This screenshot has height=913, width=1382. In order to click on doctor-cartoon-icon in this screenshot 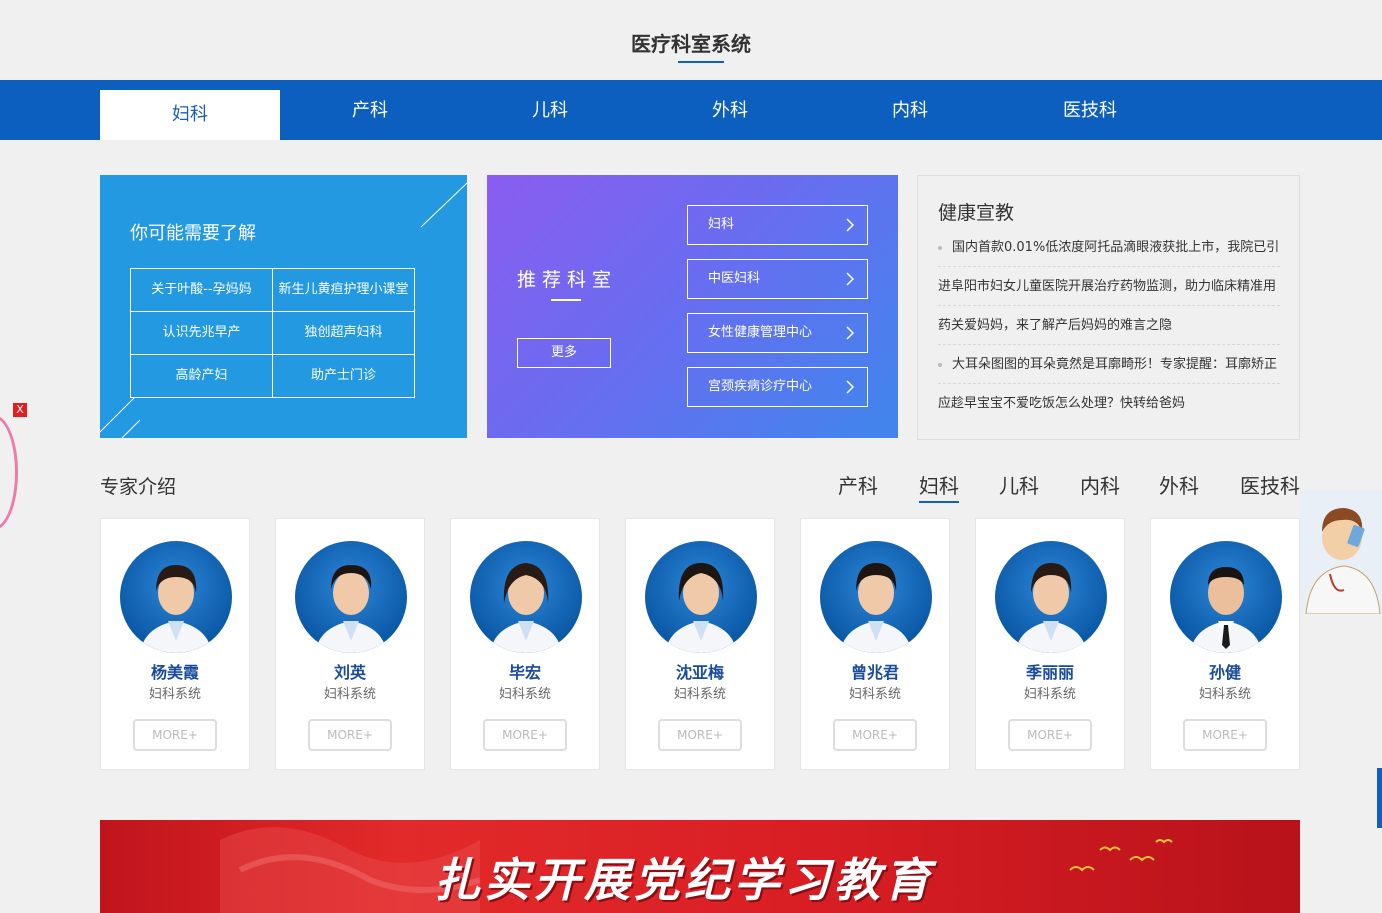, I will do `click(1341, 552)`.